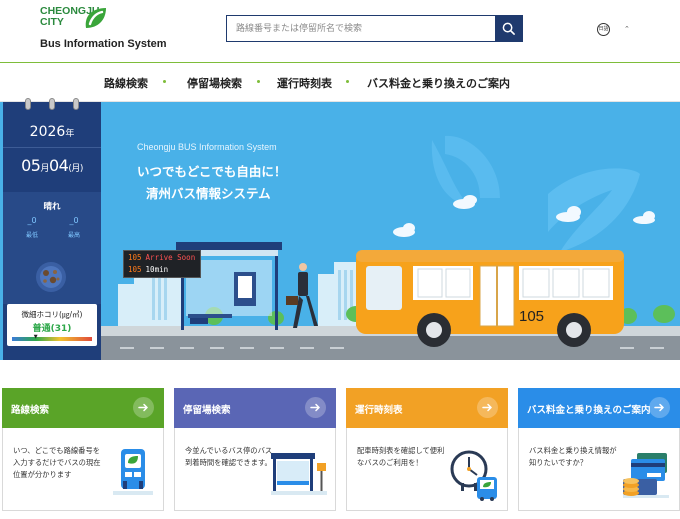 This screenshot has height=519, width=680. What do you see at coordinates (52, 314) in the screenshot?
I see `fine-dust-label: 微細ホコリ(㎍/㎥)` at bounding box center [52, 314].